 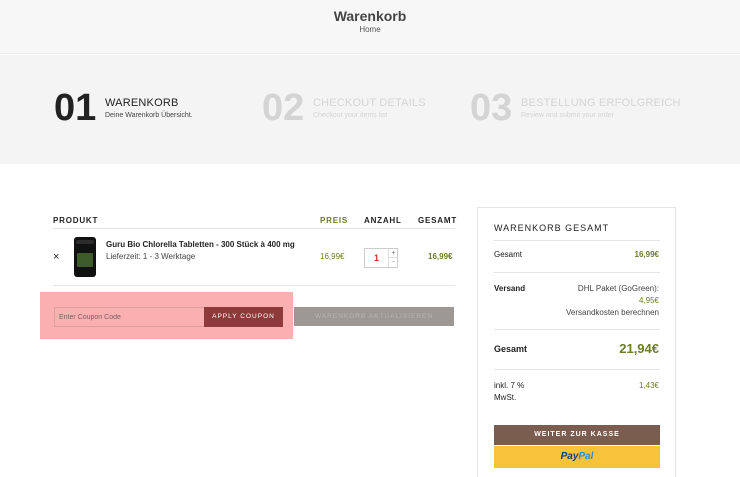 I want to click on tax-label-line1: inkl. 7 %, so click(x=509, y=385).